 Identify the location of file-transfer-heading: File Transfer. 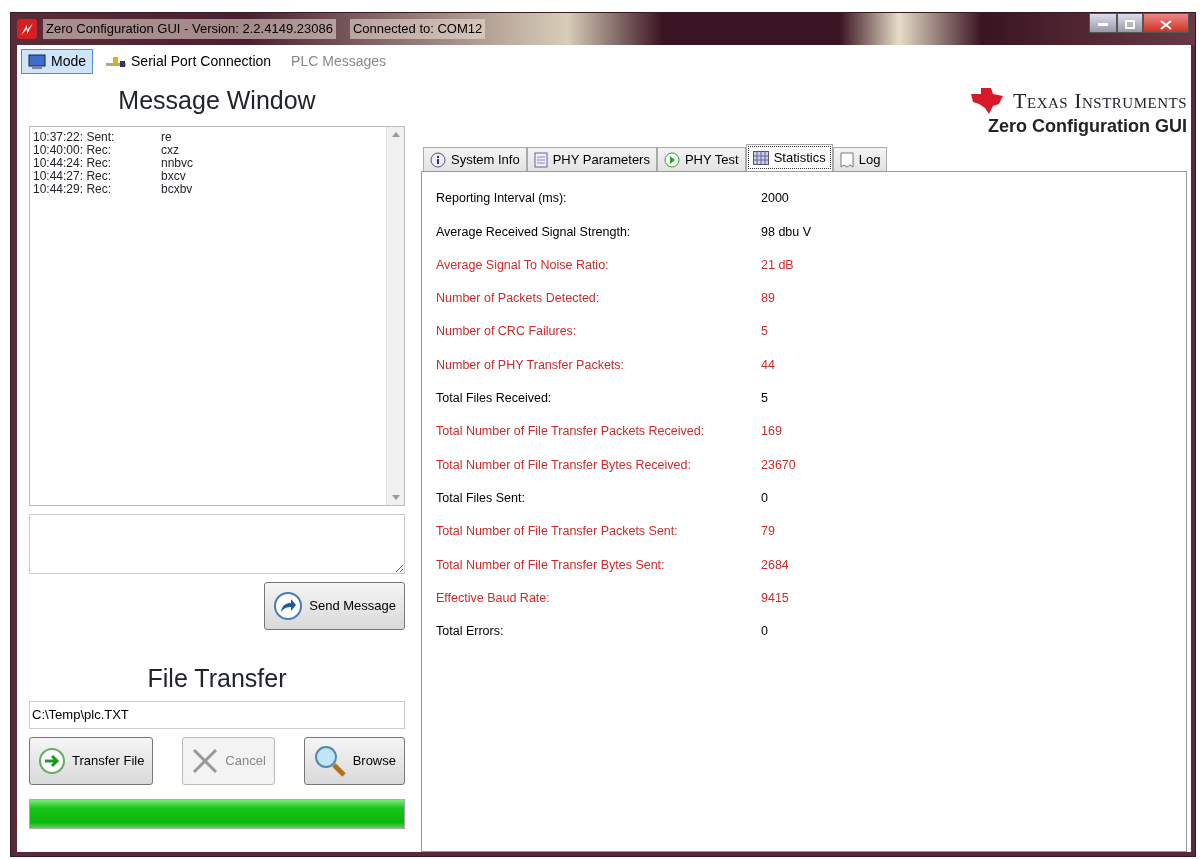
(217, 678).